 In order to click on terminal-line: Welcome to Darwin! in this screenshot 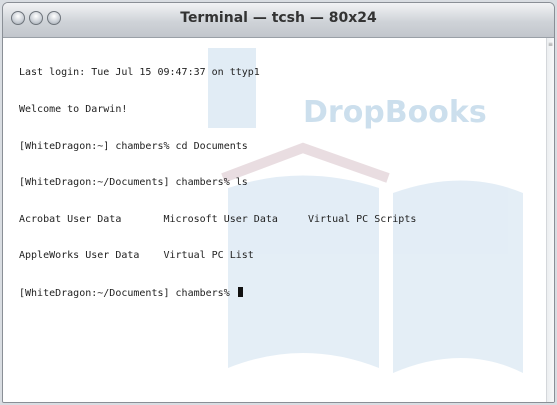, I will do `click(73, 109)`.